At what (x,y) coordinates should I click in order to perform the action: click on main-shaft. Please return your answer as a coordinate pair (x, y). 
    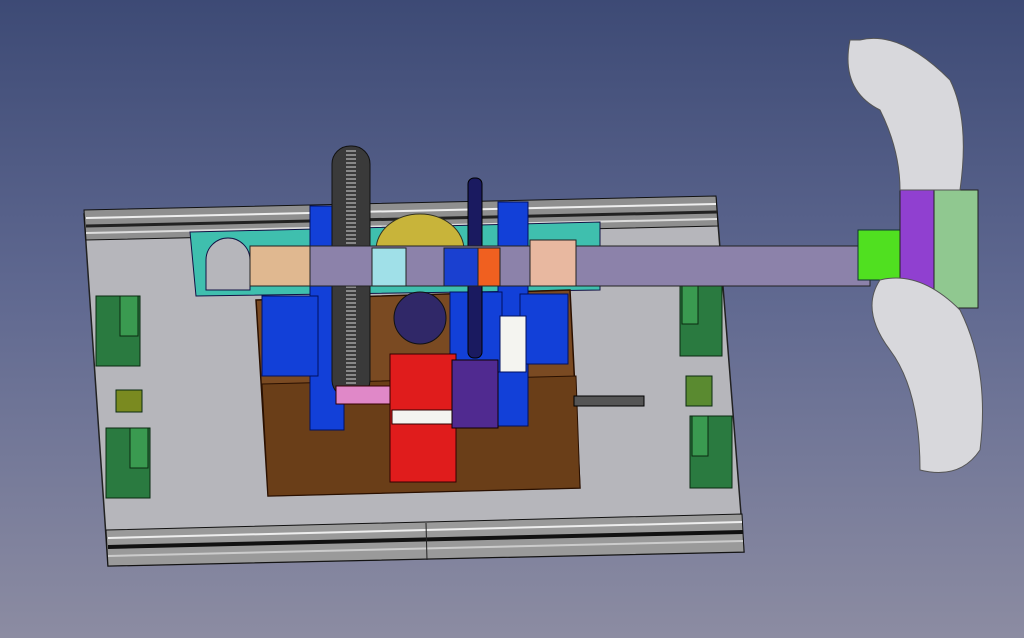
    Looking at the image, I should click on (560, 263).